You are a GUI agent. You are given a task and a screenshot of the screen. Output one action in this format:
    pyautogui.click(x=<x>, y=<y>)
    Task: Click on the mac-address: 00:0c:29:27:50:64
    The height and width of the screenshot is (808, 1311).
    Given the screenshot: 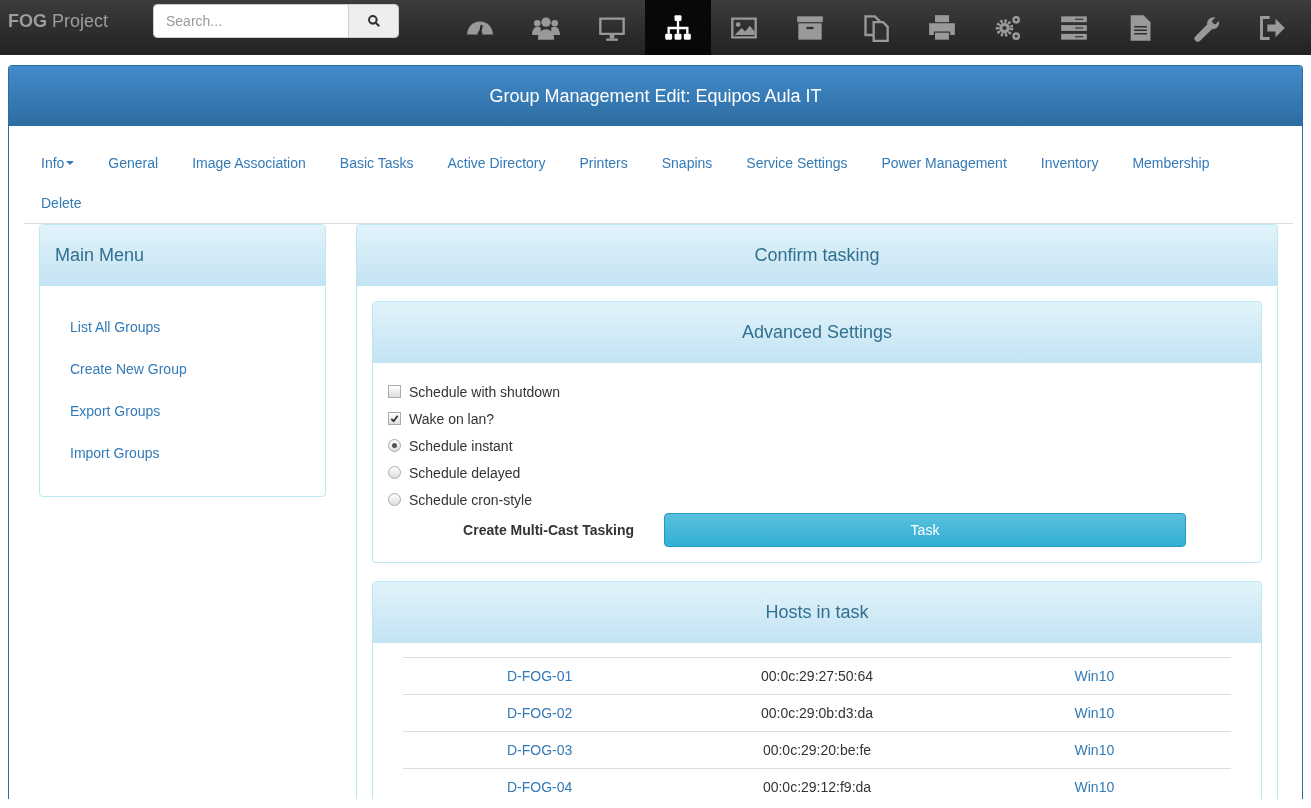 What is the action you would take?
    pyautogui.click(x=817, y=676)
    